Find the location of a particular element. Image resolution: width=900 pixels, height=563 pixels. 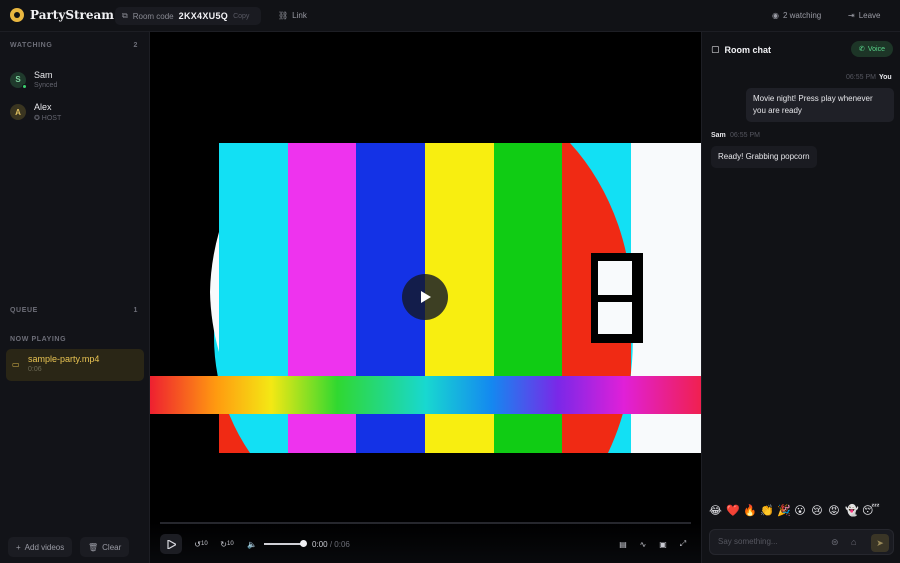

player-controls: ↺ 10 ↻ 10 🔈 0:00 / 0:06 ▤ ∿ ▣ ⤢ is located at coordinates (425, 542).